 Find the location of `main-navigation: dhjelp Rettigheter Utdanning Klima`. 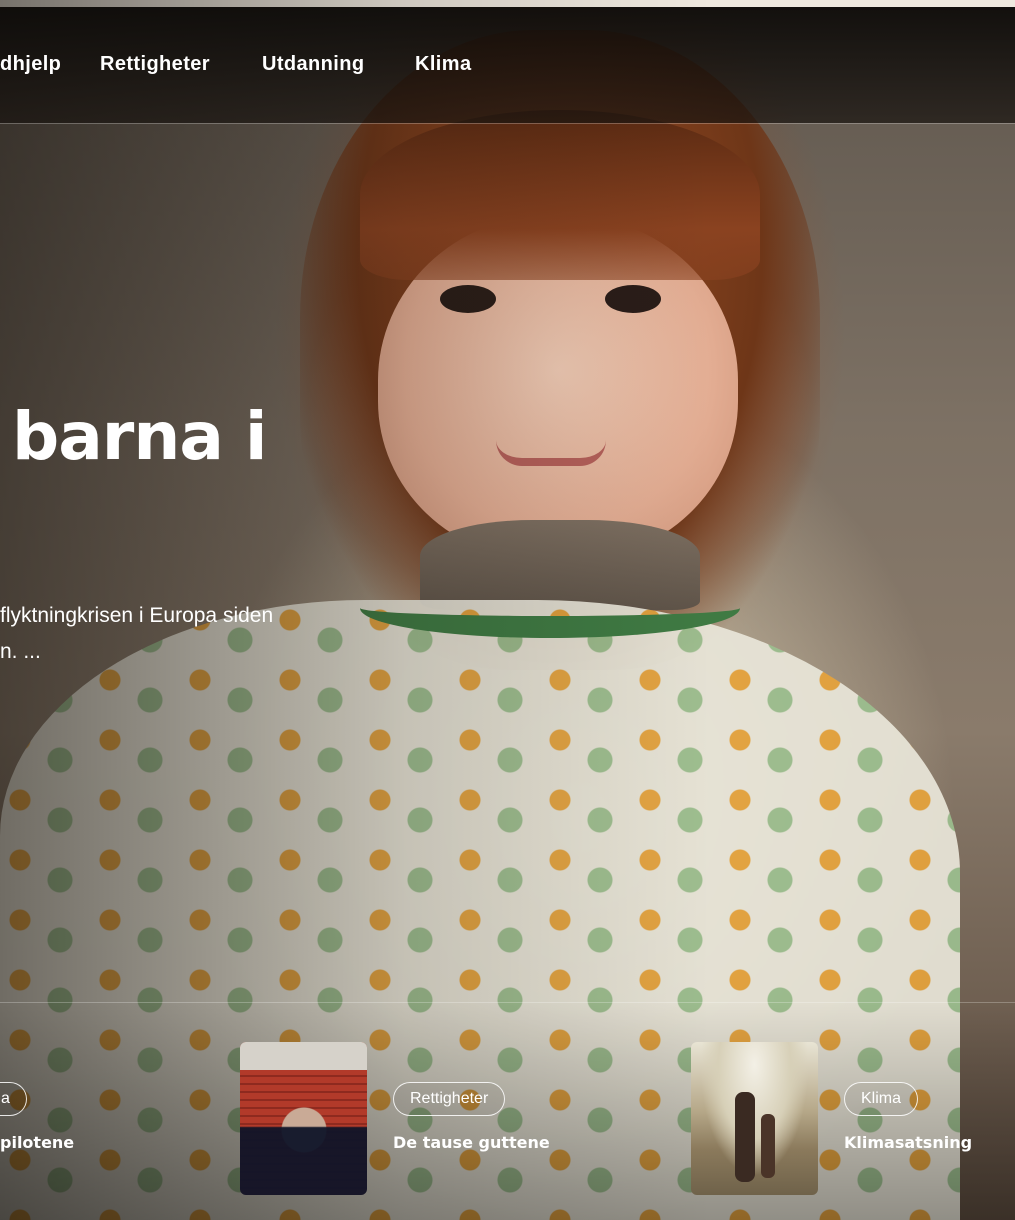

main-navigation: dhjelp Rettigheter Utdanning Klima is located at coordinates (507, 65).